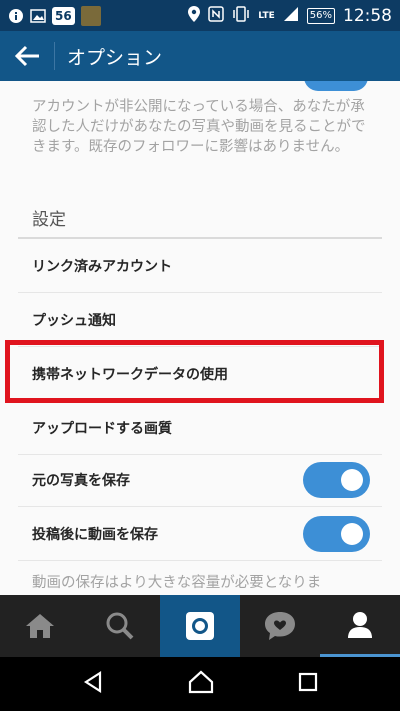 This screenshot has width=400, height=711. I want to click on nfc-icon, so click(216, 15).